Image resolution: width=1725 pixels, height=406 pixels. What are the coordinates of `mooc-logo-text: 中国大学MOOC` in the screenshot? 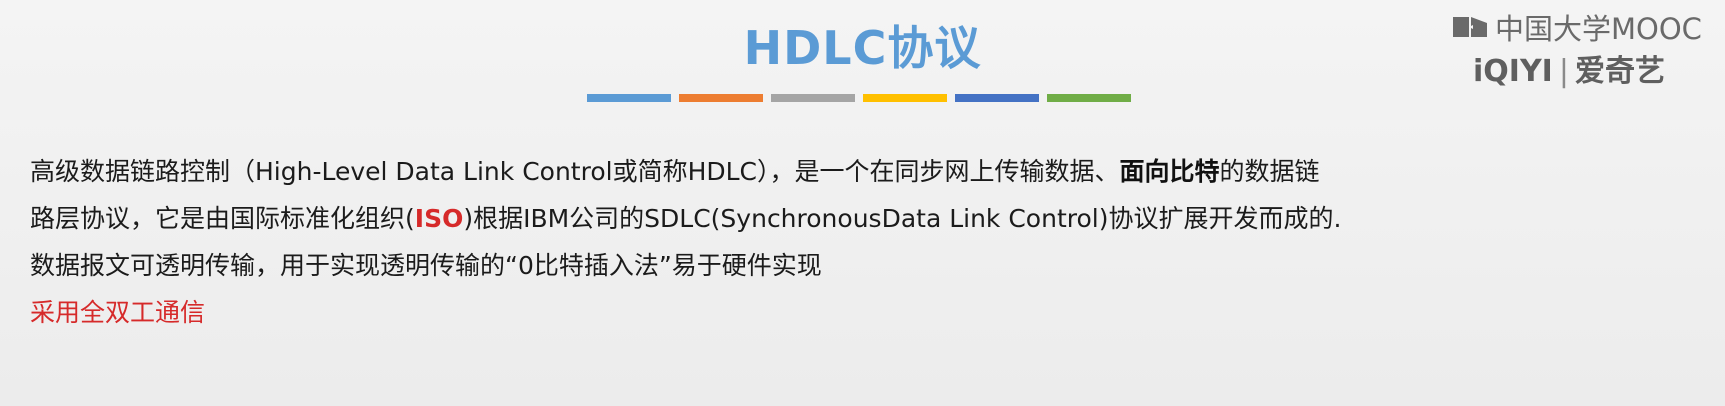 It's located at (1598, 29).